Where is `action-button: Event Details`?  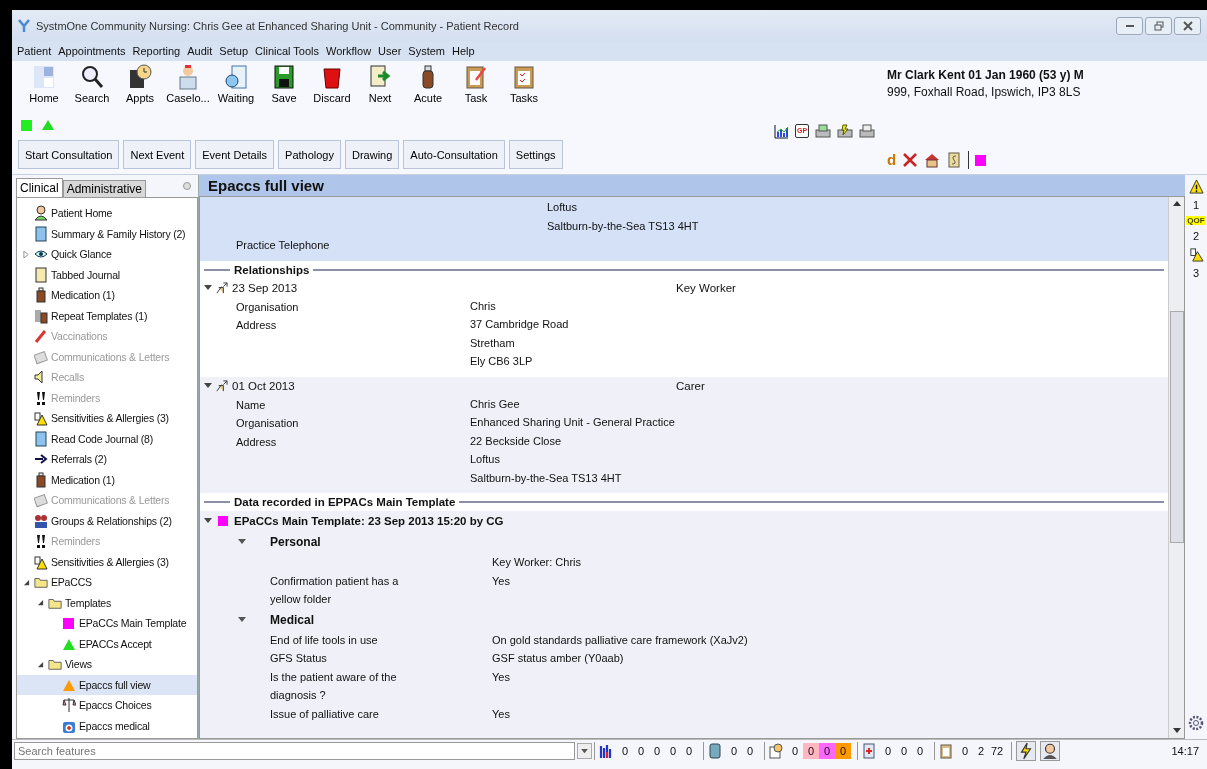 action-button: Event Details is located at coordinates (235, 154).